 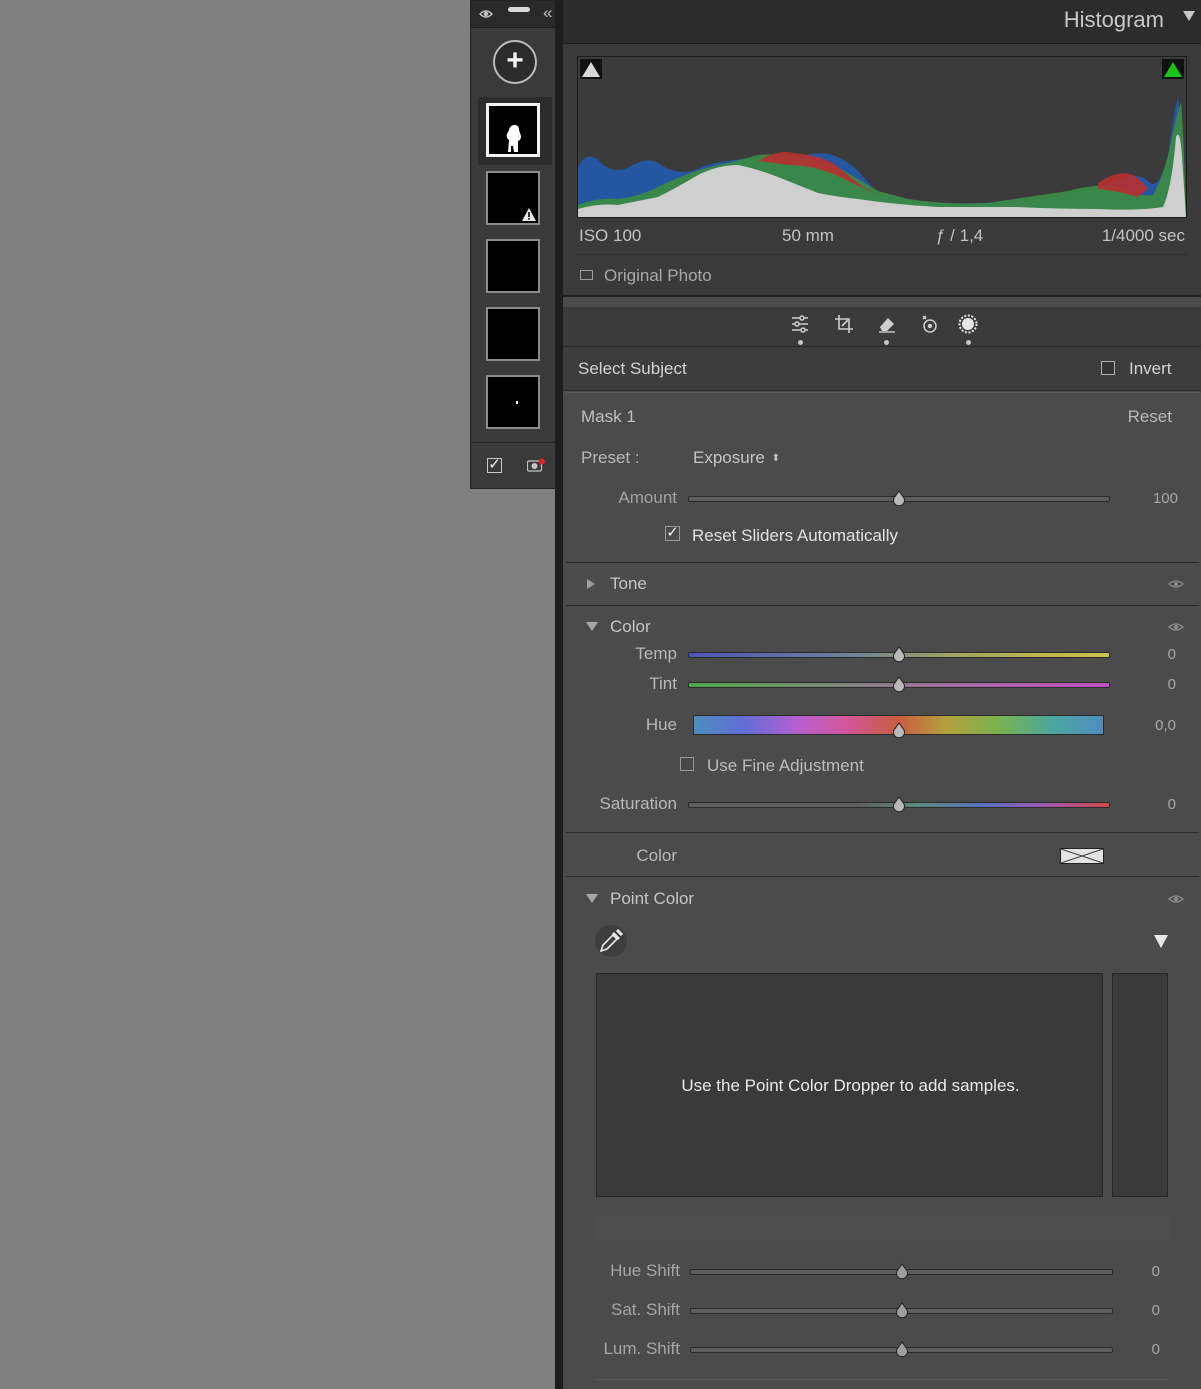 I want to click on shadow-clipping-triangle-icon, so click(x=591, y=69).